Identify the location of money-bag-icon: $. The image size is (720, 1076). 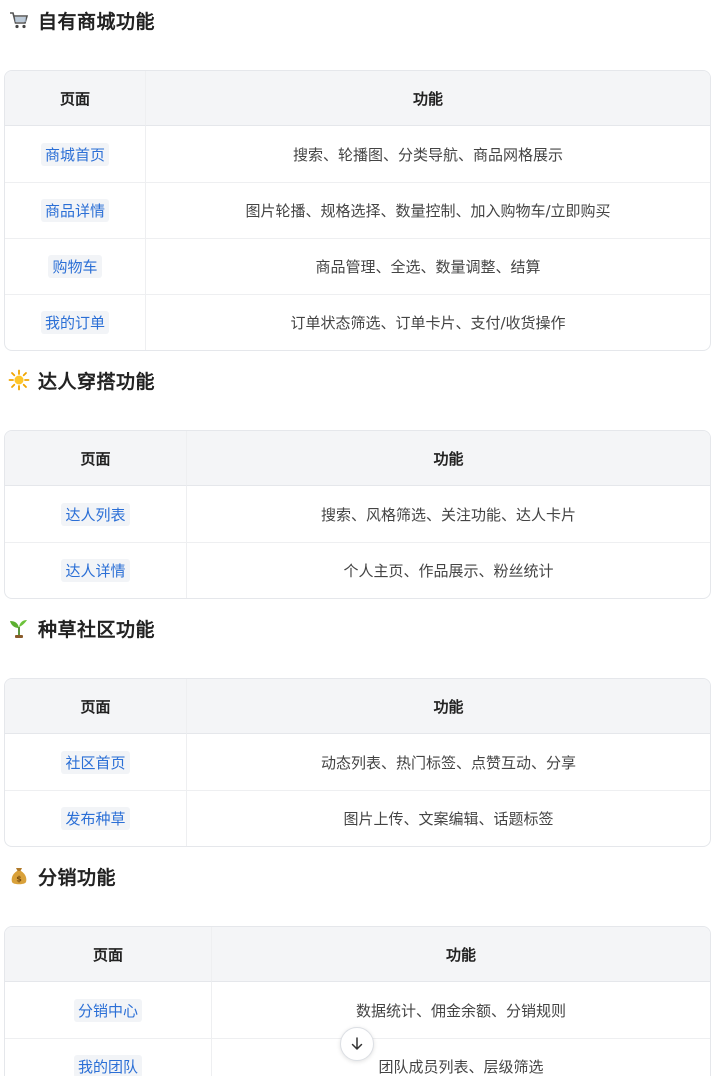
(19, 876).